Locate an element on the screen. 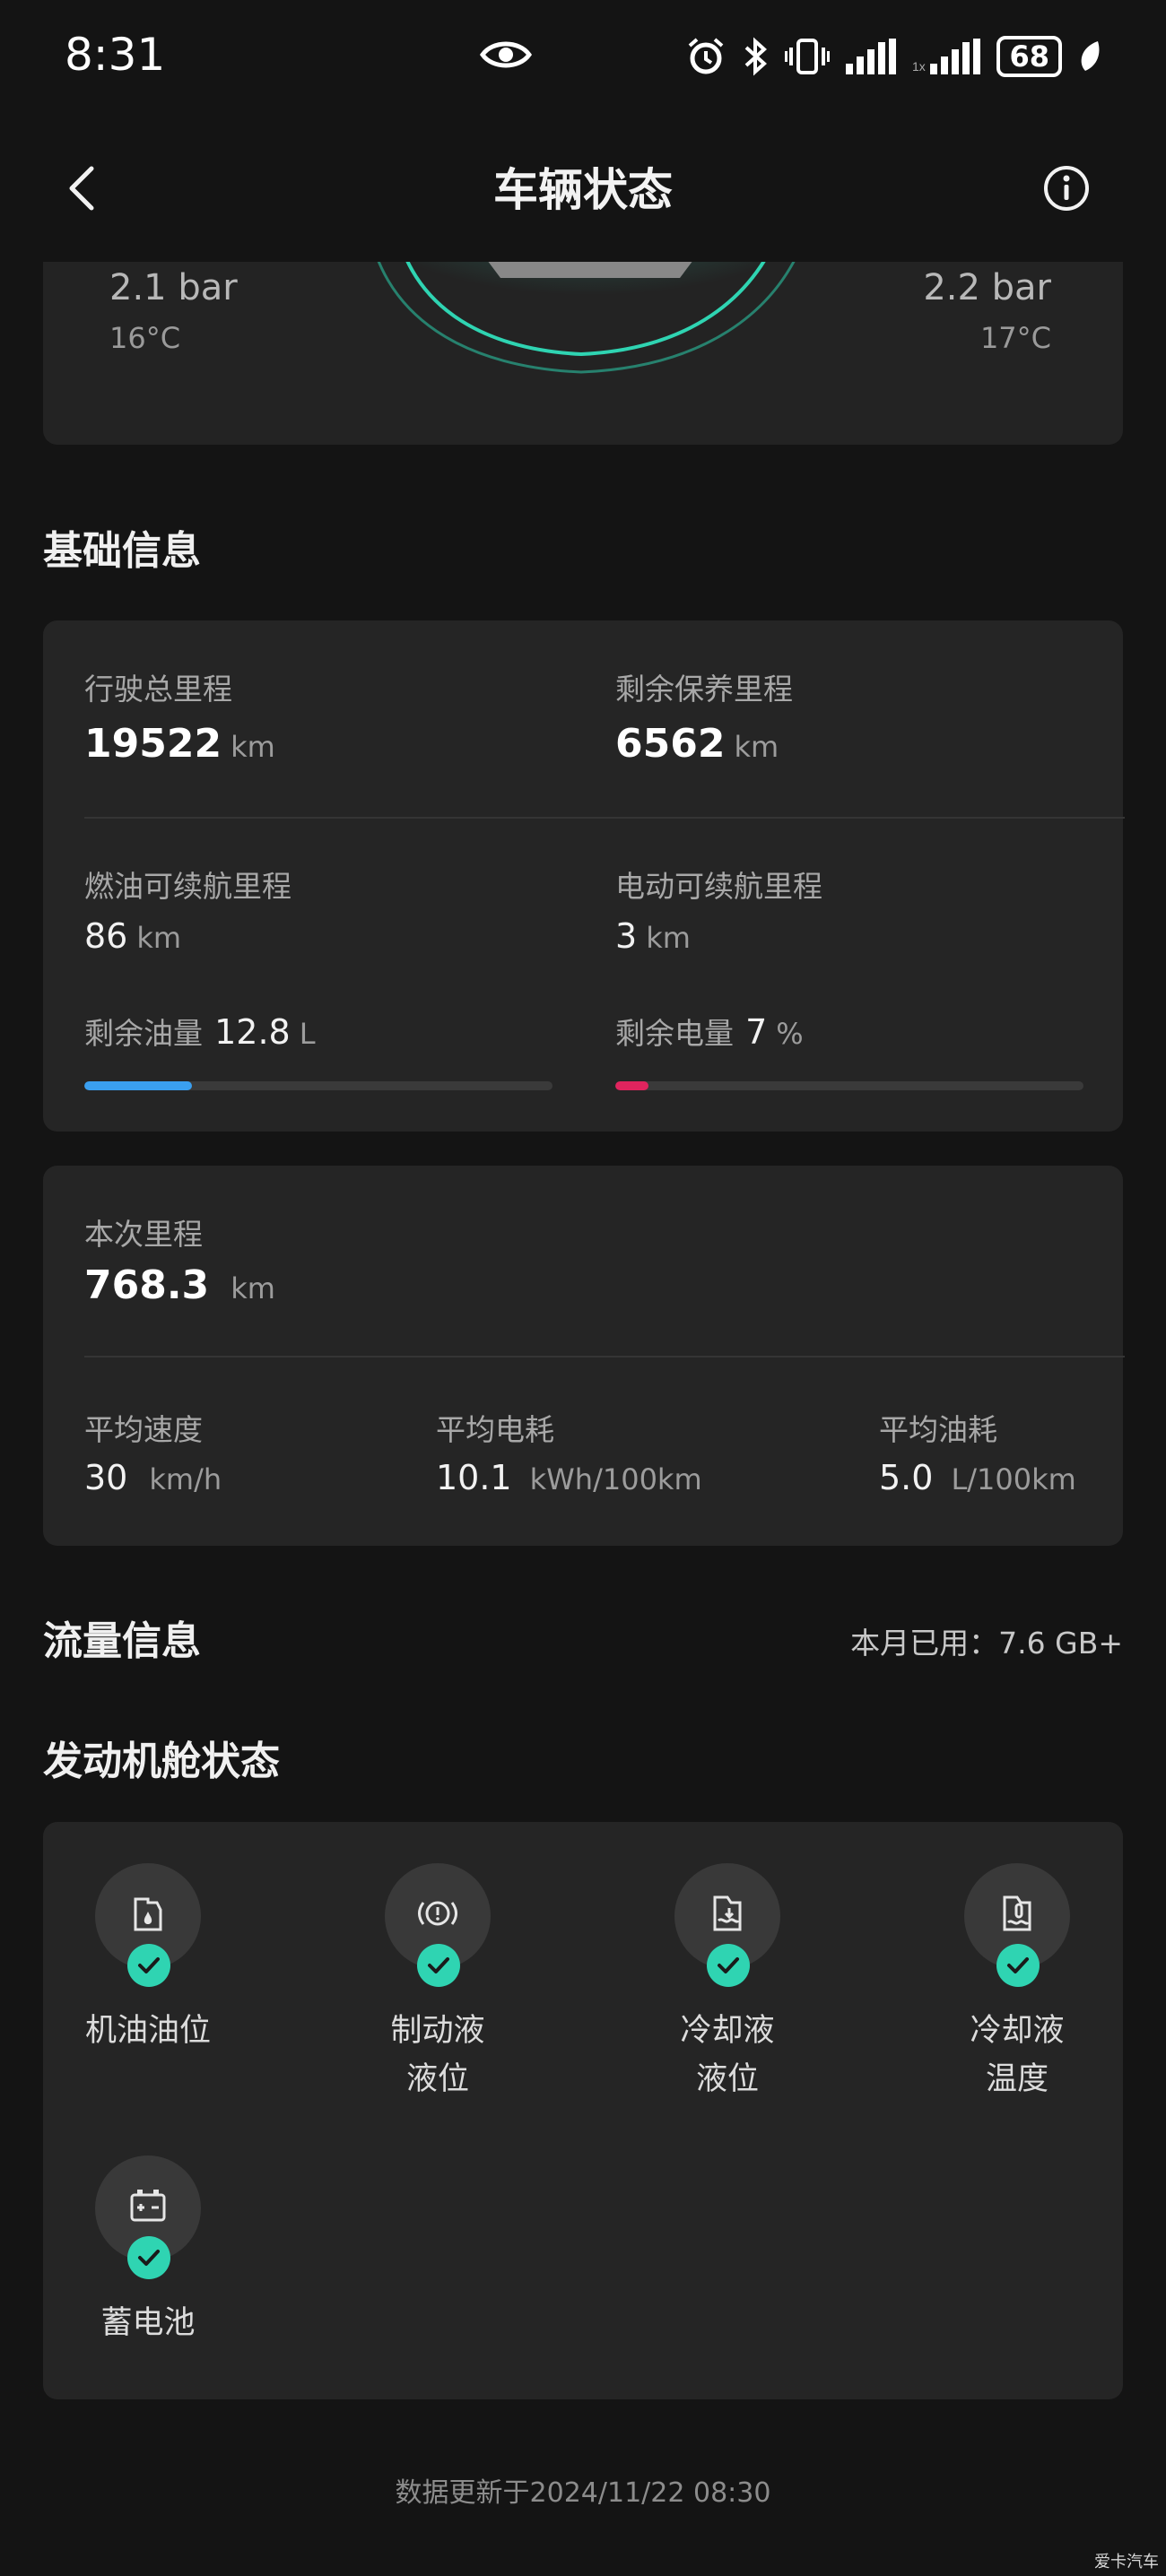 The height and width of the screenshot is (2576, 1166). total-mileage-label: 行驶总里程 is located at coordinates (158, 689).